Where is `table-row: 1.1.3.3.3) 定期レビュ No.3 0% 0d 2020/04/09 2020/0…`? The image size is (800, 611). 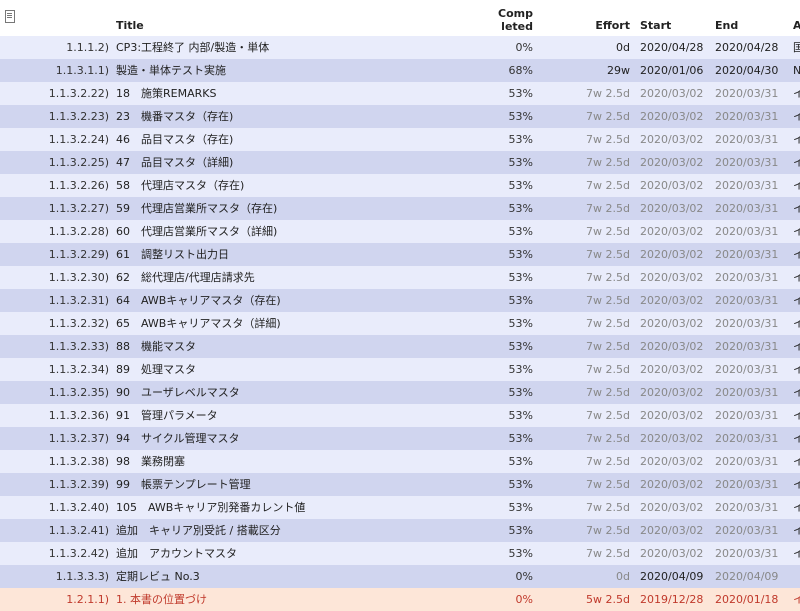 table-row: 1.1.3.3.3) 定期レビュ No.3 0% 0d 2020/04/09 2020/0… is located at coordinates (400, 576).